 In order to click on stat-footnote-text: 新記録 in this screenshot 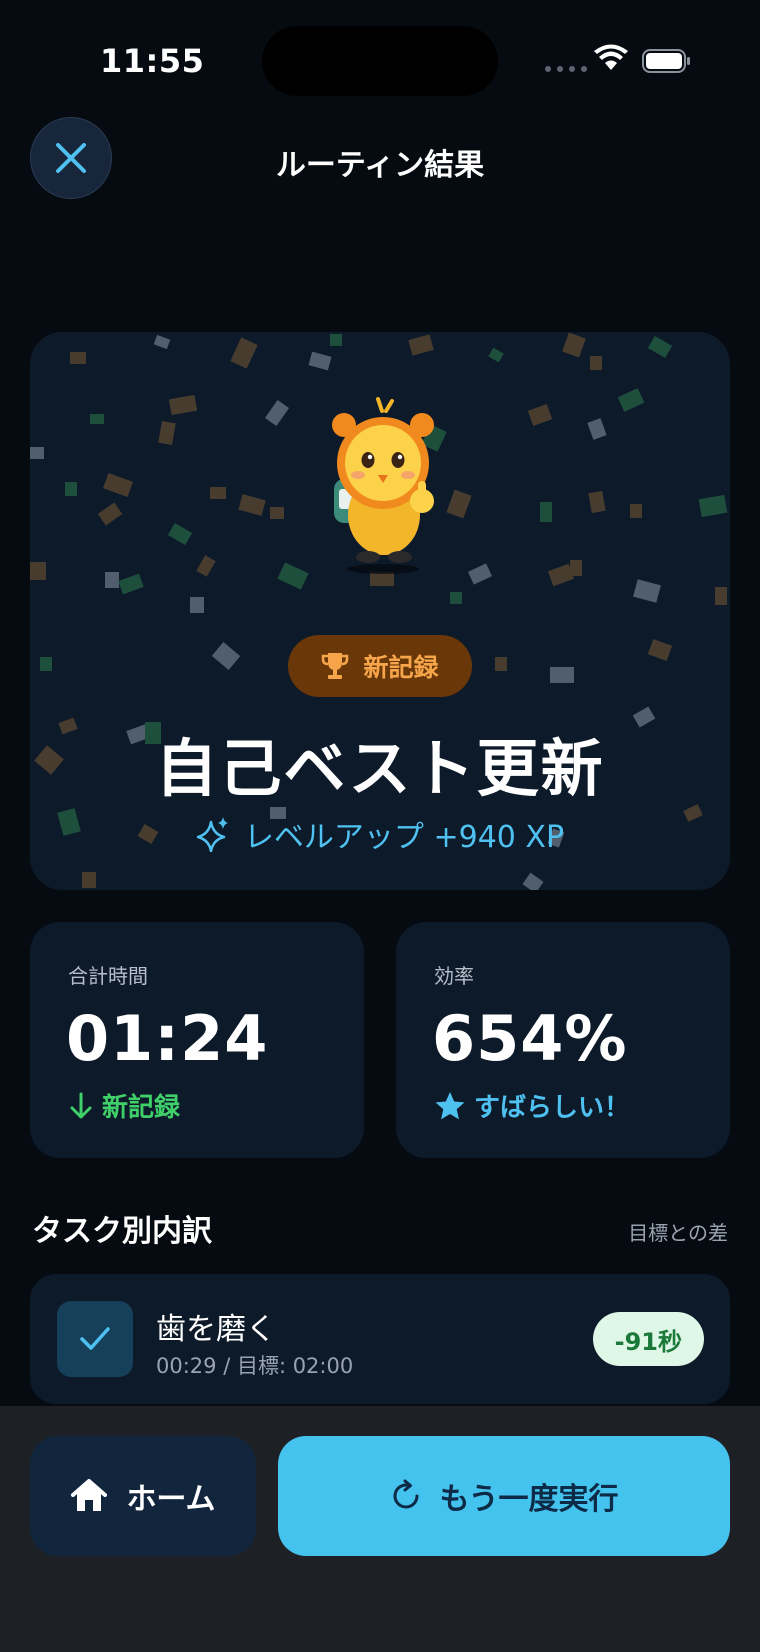, I will do `click(141, 1108)`.